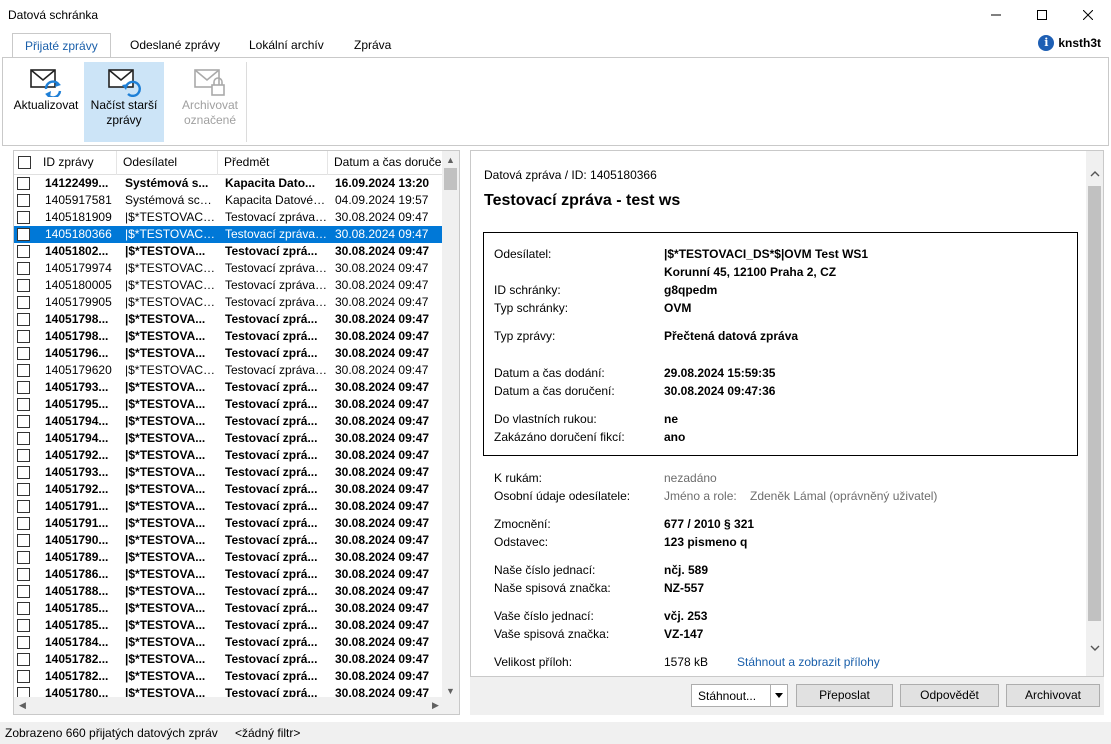  What do you see at coordinates (1094, 173) in the screenshot?
I see `detail-scroll-up-icon` at bounding box center [1094, 173].